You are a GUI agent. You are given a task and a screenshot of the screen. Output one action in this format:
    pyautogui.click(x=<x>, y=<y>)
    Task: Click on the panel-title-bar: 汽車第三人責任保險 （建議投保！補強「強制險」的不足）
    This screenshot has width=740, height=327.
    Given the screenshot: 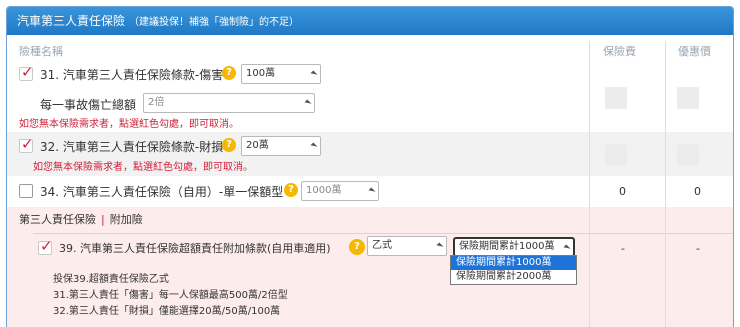 What is the action you would take?
    pyautogui.click(x=370, y=21)
    